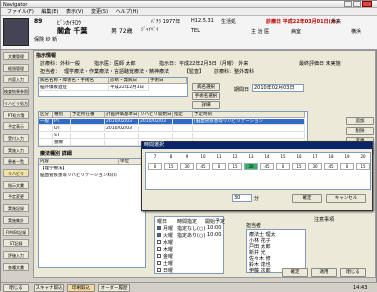 The image size is (377, 292). I want to click on delete-button: 削除, so click(360, 131).